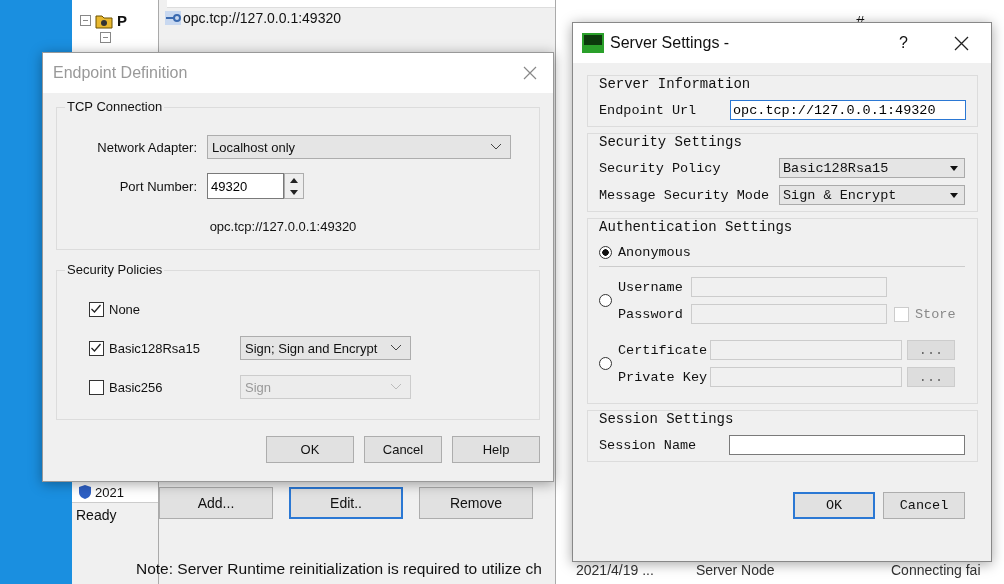  I want to click on checkbox-label: None, so click(125, 309).